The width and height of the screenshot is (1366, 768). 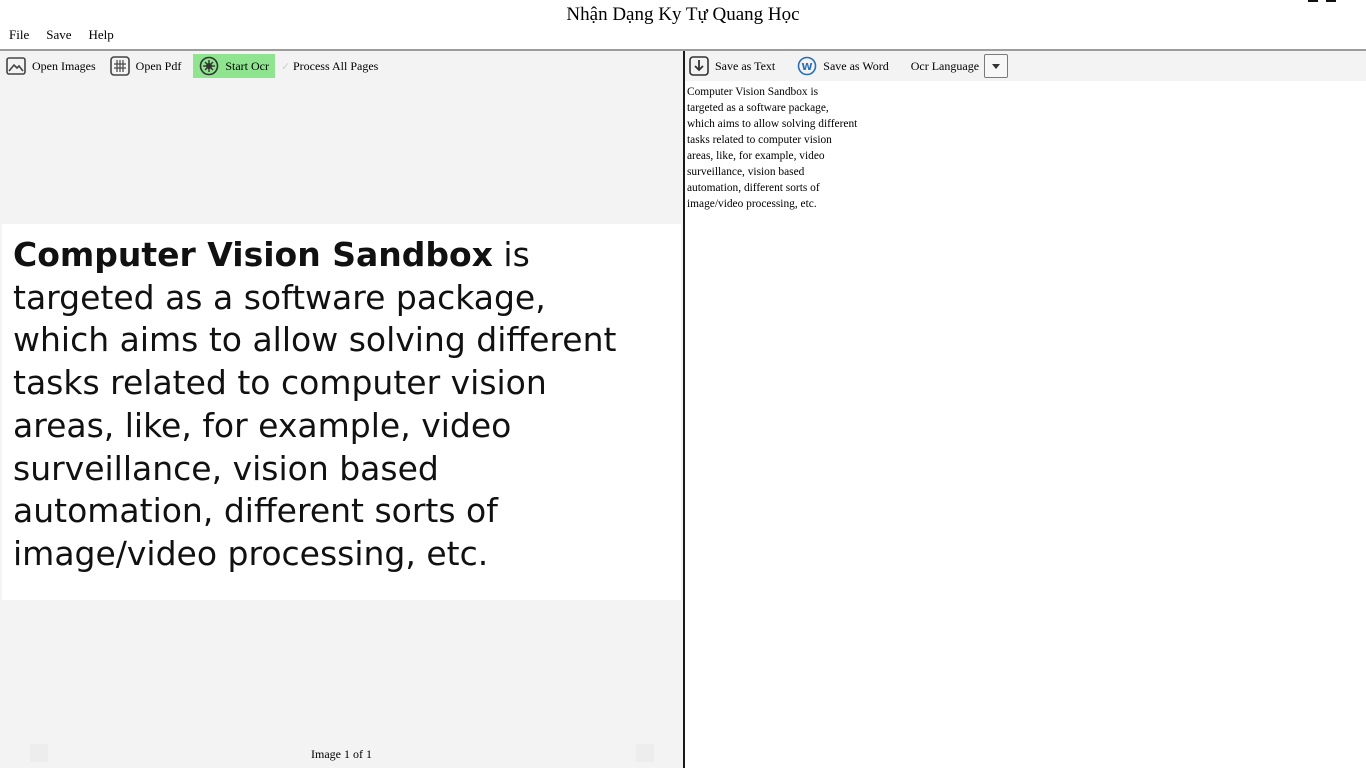 What do you see at coordinates (253, 254) in the screenshot?
I see `image-text-bold: Computer Vision Sandbox` at bounding box center [253, 254].